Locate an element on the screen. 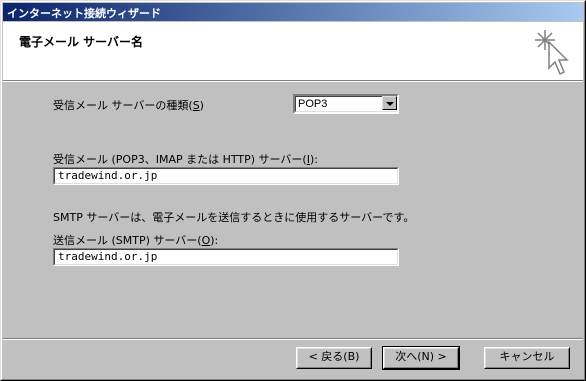 The width and height of the screenshot is (586, 381). outgoing-server-input: tradewind.or.jp is located at coordinates (226, 257).